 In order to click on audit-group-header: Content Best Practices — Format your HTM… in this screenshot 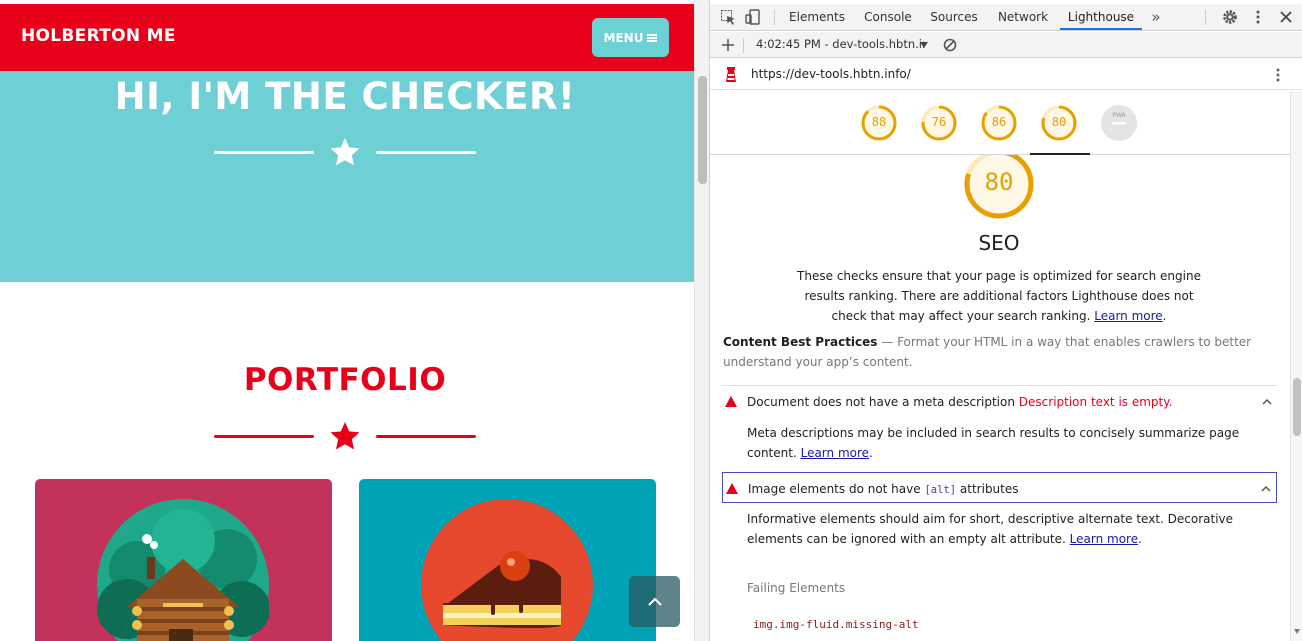, I will do `click(993, 352)`.